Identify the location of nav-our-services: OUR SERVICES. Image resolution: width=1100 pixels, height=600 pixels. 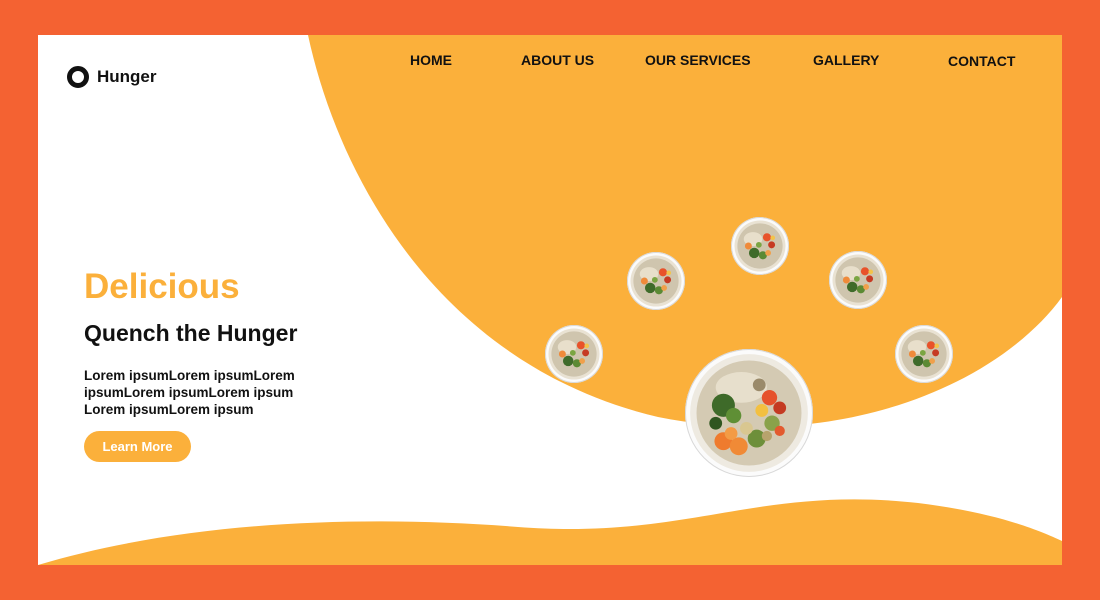
(698, 60).